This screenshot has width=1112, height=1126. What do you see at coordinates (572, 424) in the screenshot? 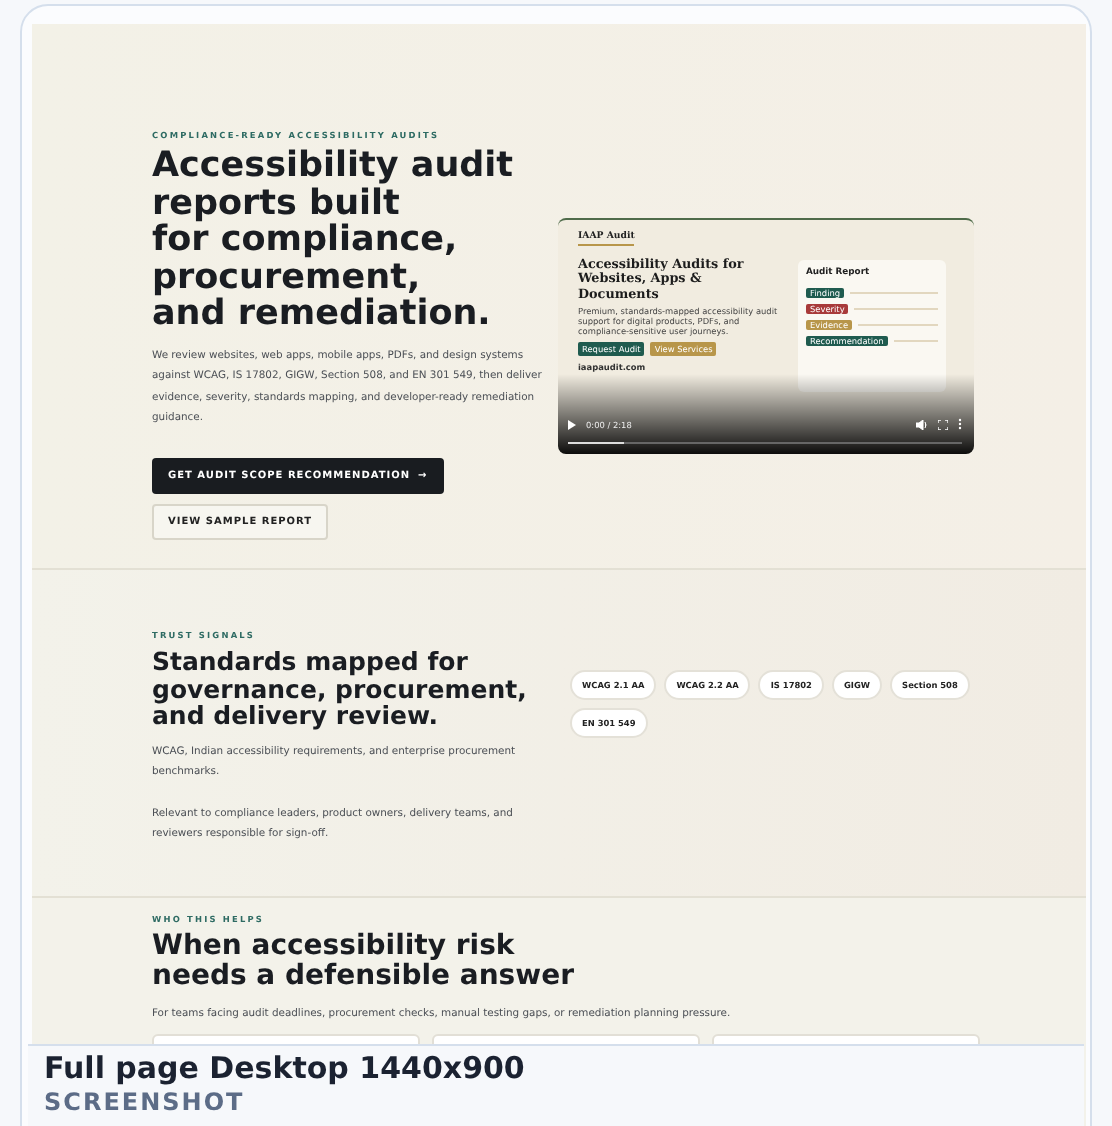
I see `play-icon` at bounding box center [572, 424].